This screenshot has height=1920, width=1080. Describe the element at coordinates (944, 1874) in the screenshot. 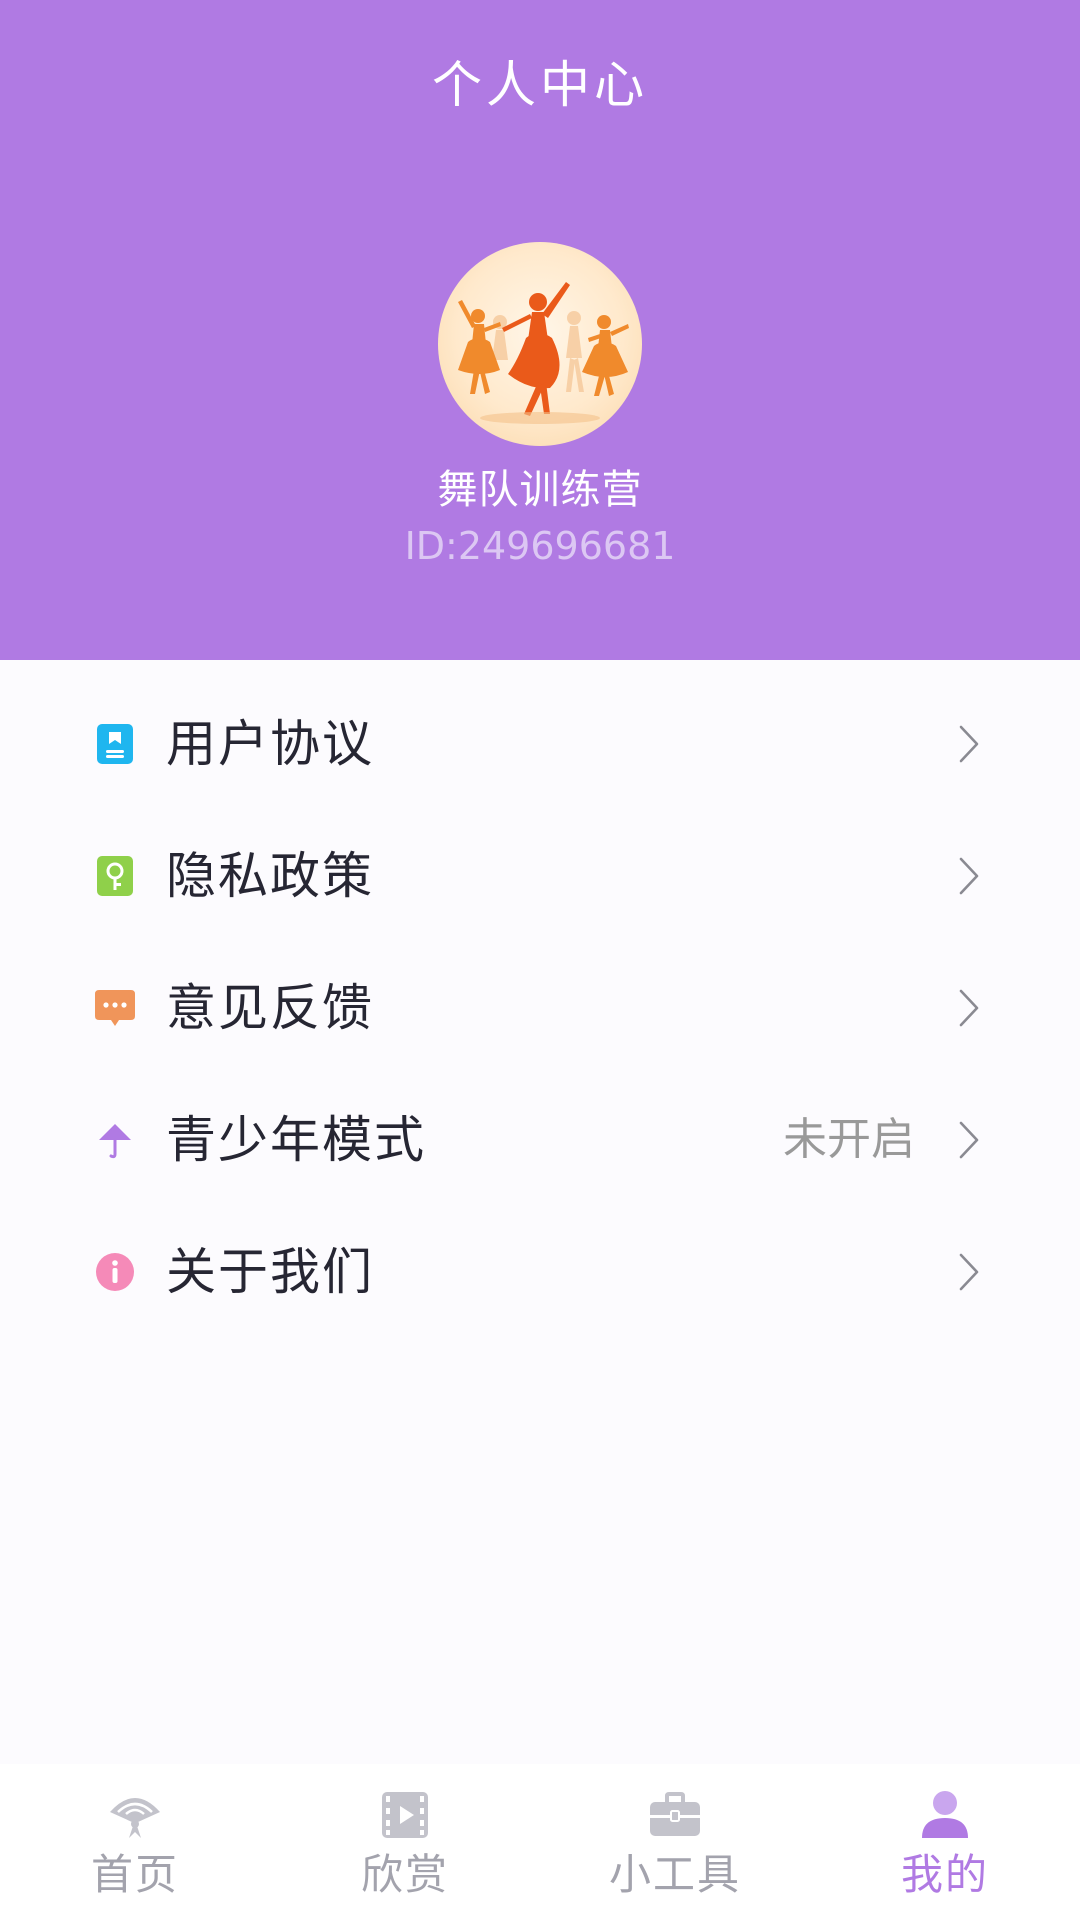

I see `nav-label: 我的` at that location.